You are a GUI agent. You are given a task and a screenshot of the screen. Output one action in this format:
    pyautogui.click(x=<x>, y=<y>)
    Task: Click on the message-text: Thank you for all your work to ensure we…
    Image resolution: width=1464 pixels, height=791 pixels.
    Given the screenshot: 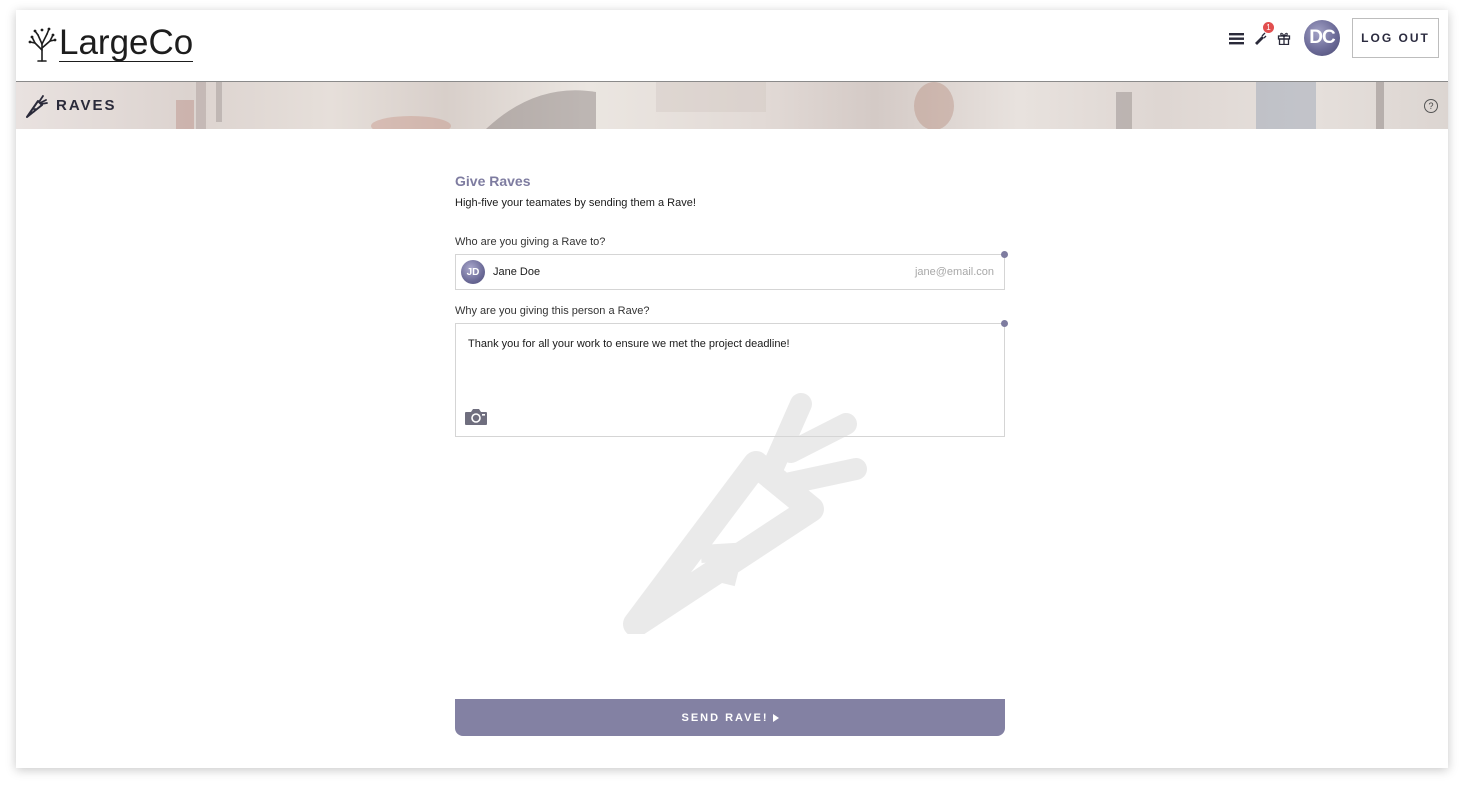 What is the action you would take?
    pyautogui.click(x=629, y=344)
    